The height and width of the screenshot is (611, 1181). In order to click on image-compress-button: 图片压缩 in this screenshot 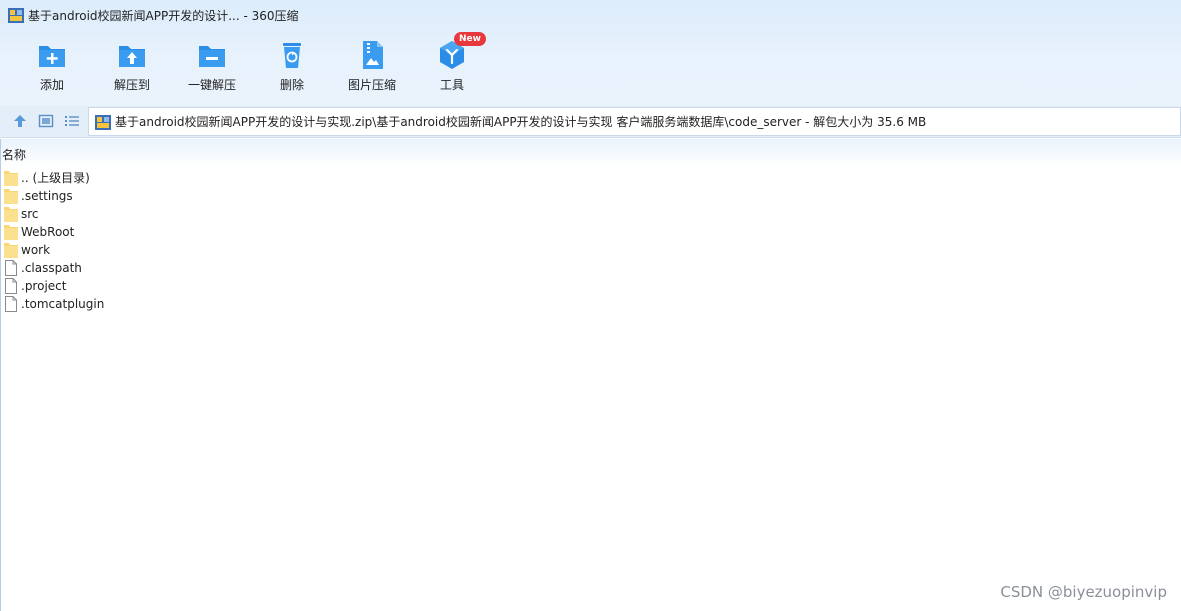, I will do `click(372, 68)`.